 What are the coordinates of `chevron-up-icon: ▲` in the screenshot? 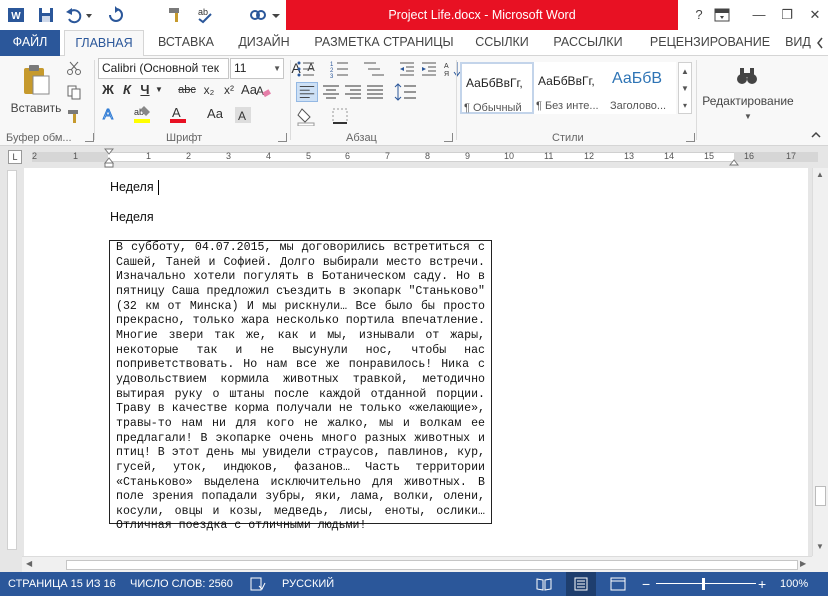 It's located at (685, 71).